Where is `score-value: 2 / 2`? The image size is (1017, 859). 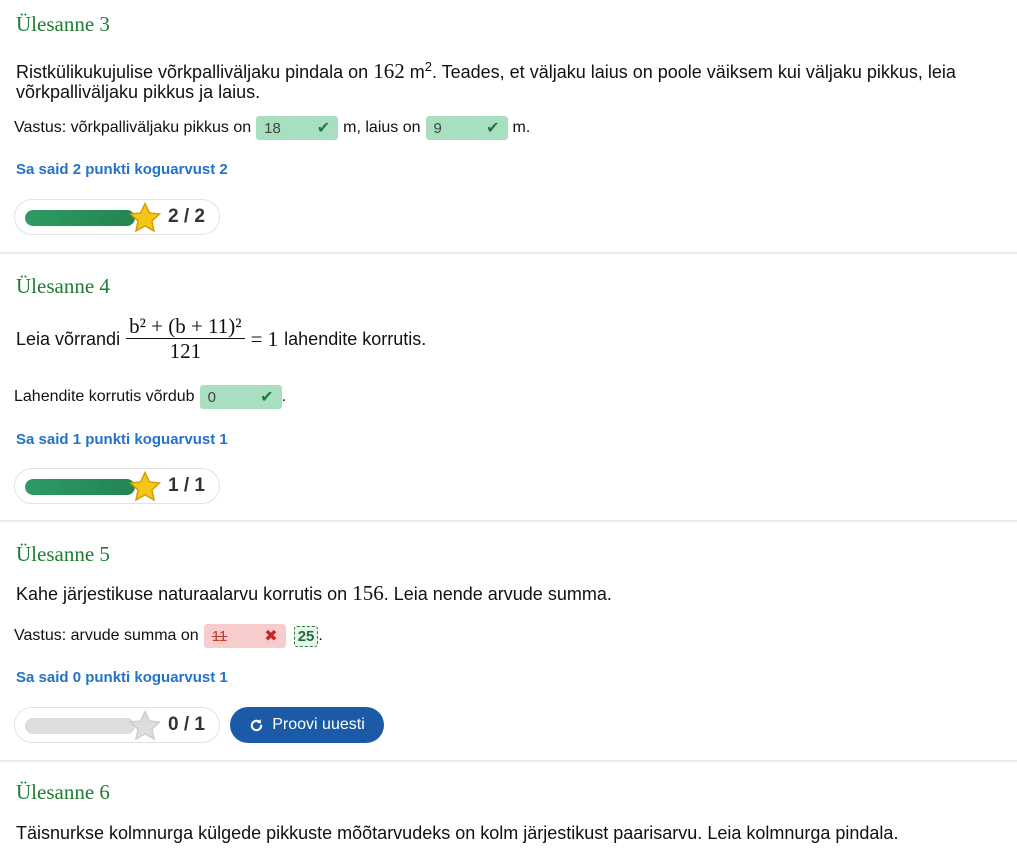
score-value: 2 / 2 is located at coordinates (186, 216).